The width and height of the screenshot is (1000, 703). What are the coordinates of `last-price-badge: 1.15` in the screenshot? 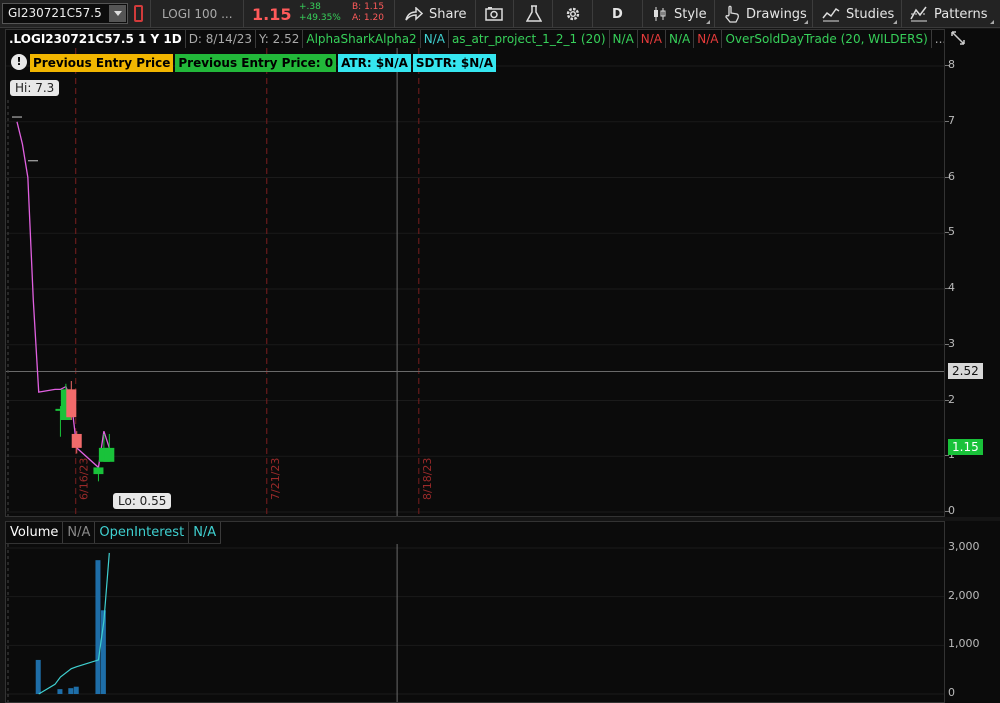 It's located at (965, 446).